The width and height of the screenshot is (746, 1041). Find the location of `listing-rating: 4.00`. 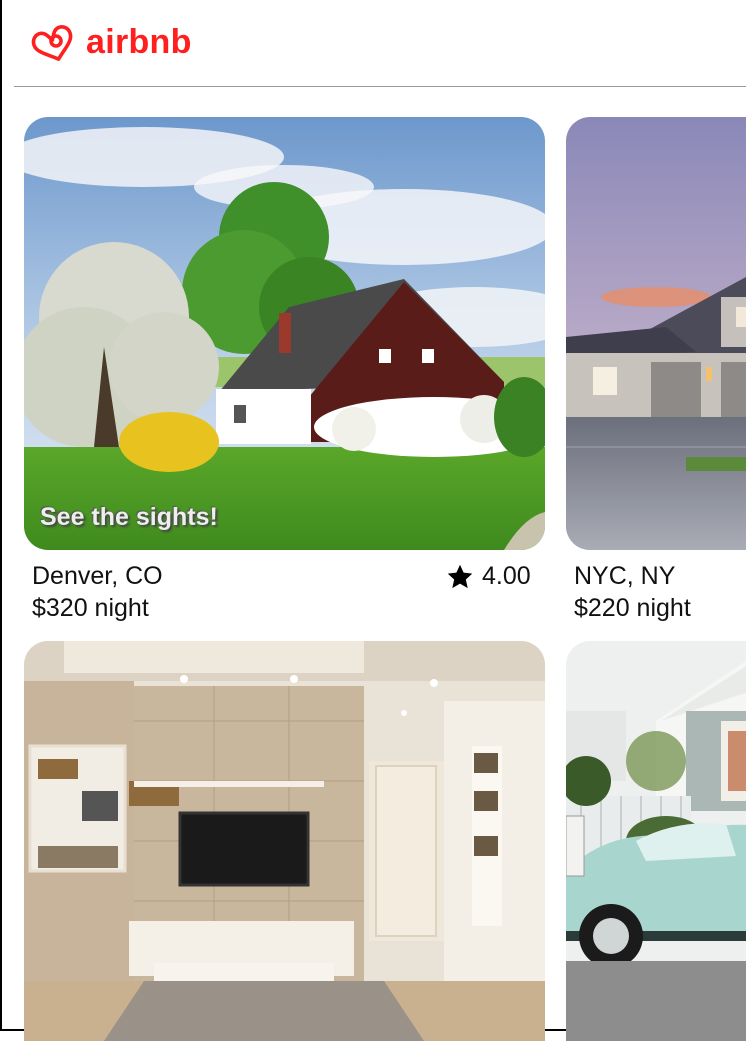

listing-rating: 4.00 is located at coordinates (488, 576).